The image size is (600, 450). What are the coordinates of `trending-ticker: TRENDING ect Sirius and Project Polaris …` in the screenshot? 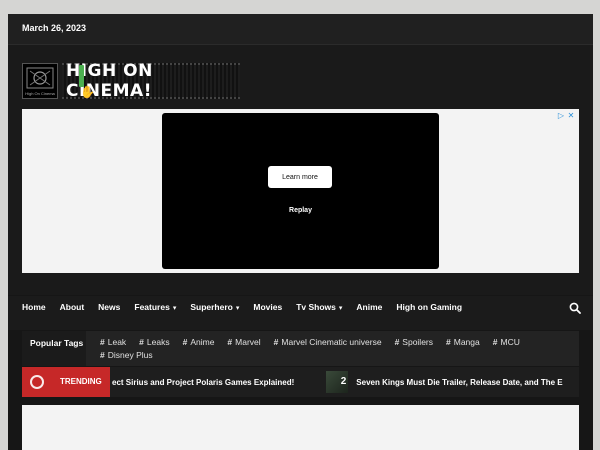 It's located at (300, 382).